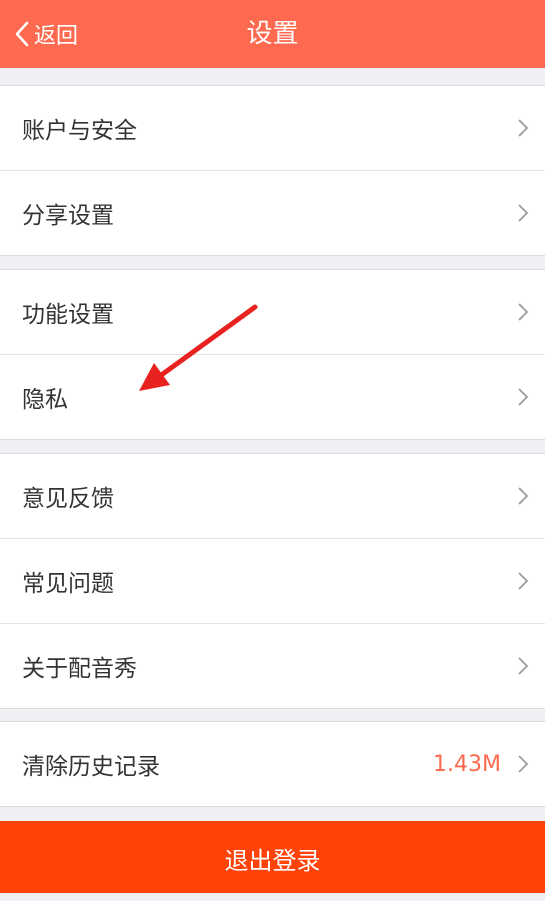 Image resolution: width=545 pixels, height=901 pixels. What do you see at coordinates (56, 36) in the screenshot?
I see `back-label: 返回` at bounding box center [56, 36].